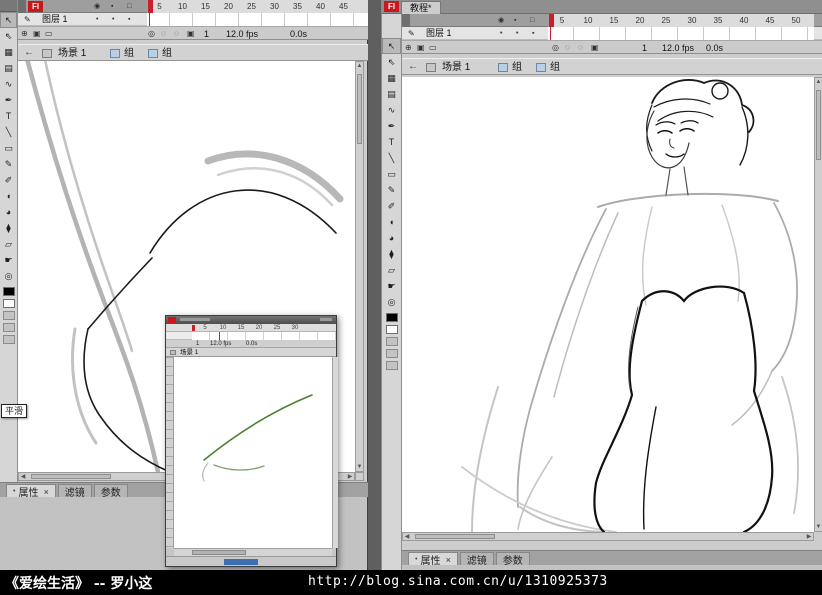  Describe the element at coordinates (8, 52) in the screenshot. I see `tool-button: ▦` at that location.